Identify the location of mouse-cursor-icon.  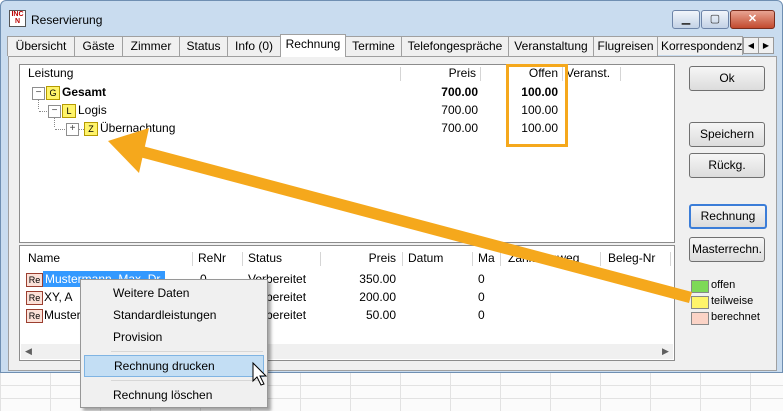
(260, 373).